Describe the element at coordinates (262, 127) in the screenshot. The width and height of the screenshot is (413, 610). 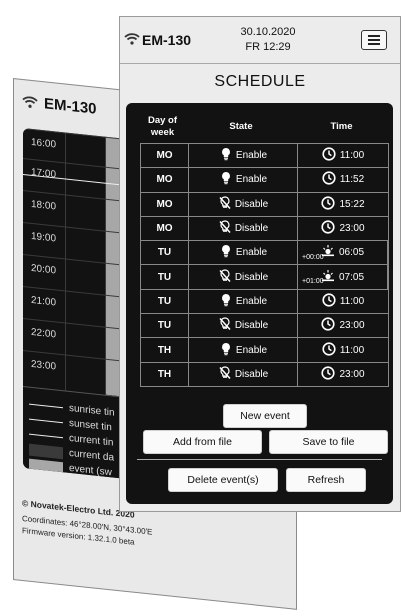
I see `table-header: Day of week State Time` at that location.